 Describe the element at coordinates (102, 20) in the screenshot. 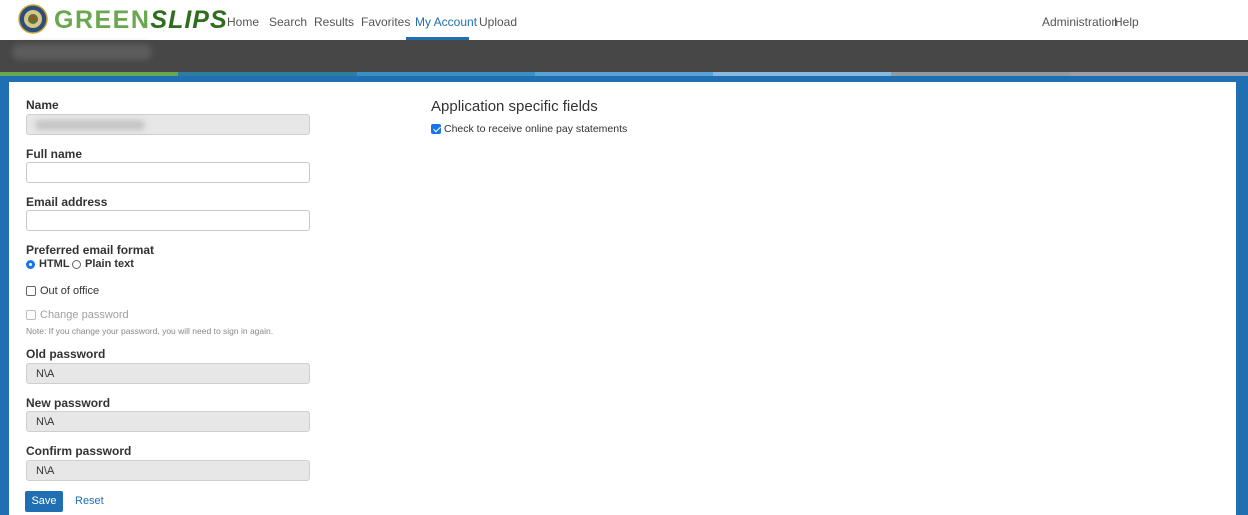

I see `brand-green: GREEN` at that location.